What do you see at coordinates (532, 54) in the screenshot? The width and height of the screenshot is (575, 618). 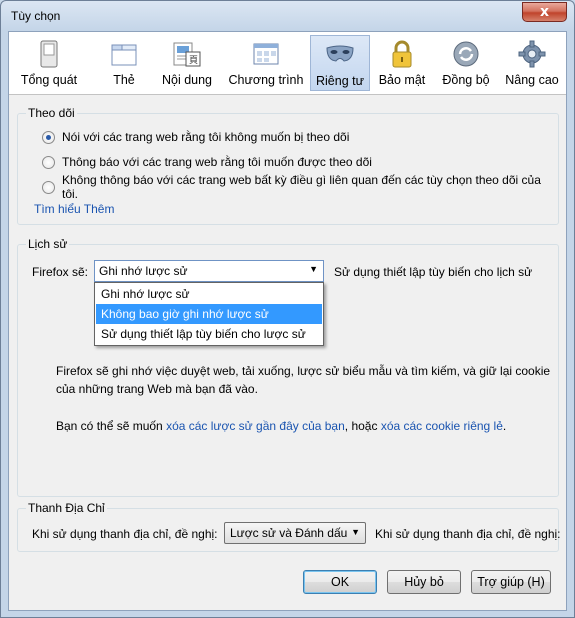 I see `gear-icon` at bounding box center [532, 54].